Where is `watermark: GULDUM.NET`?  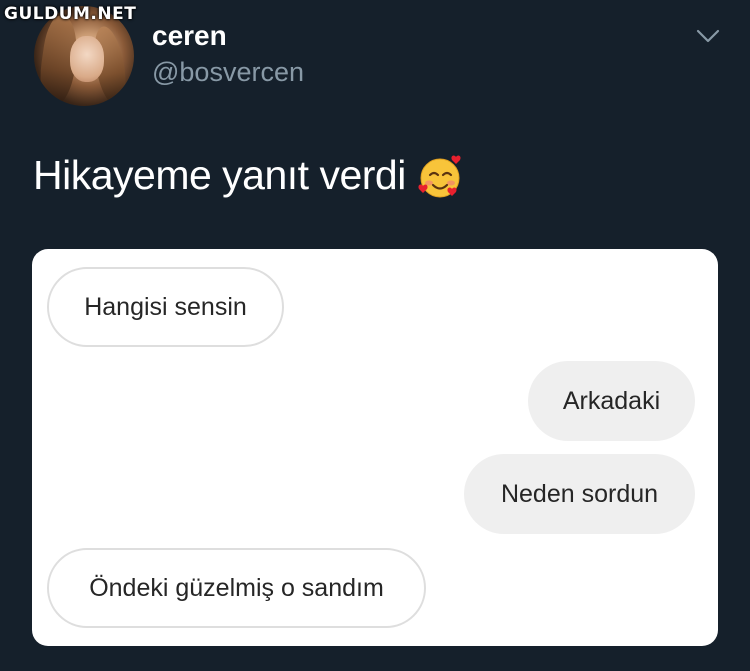 watermark: GULDUM.NET is located at coordinates (70, 14).